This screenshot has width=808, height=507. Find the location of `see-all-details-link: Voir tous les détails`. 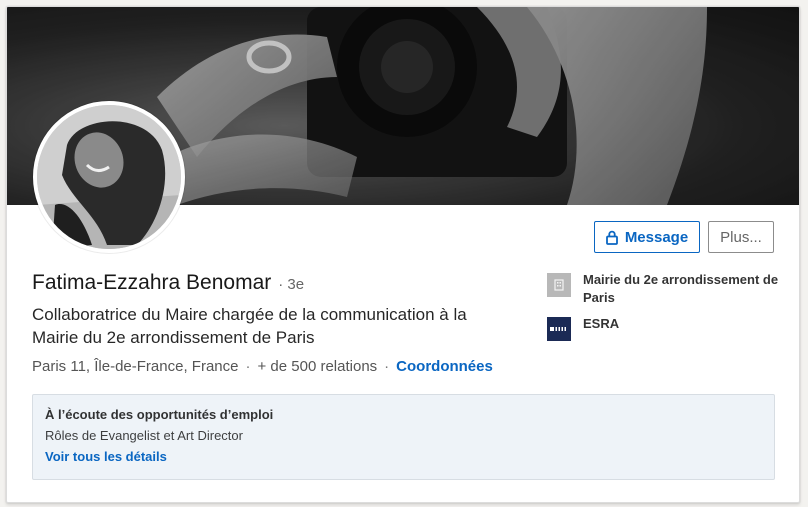

see-all-details-link: Voir tous les détails is located at coordinates (403, 456).